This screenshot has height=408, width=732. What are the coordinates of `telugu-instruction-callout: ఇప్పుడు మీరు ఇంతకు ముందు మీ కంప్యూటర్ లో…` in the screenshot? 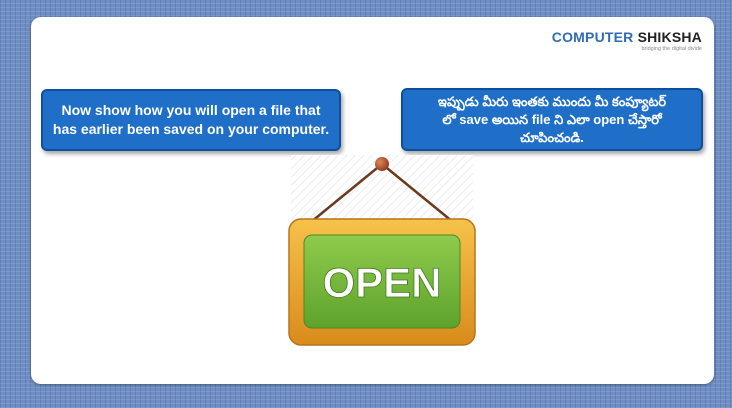 It's located at (552, 119).